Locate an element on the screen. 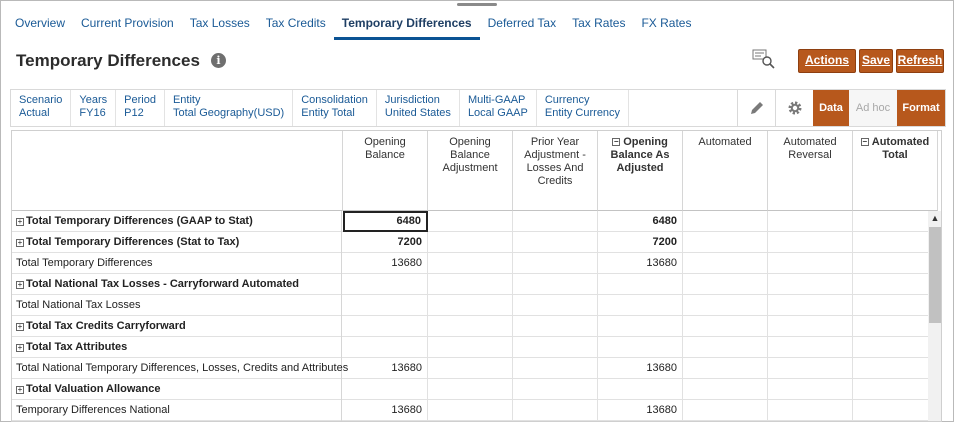  tab-fx-rates: FX Rates is located at coordinates (666, 26).